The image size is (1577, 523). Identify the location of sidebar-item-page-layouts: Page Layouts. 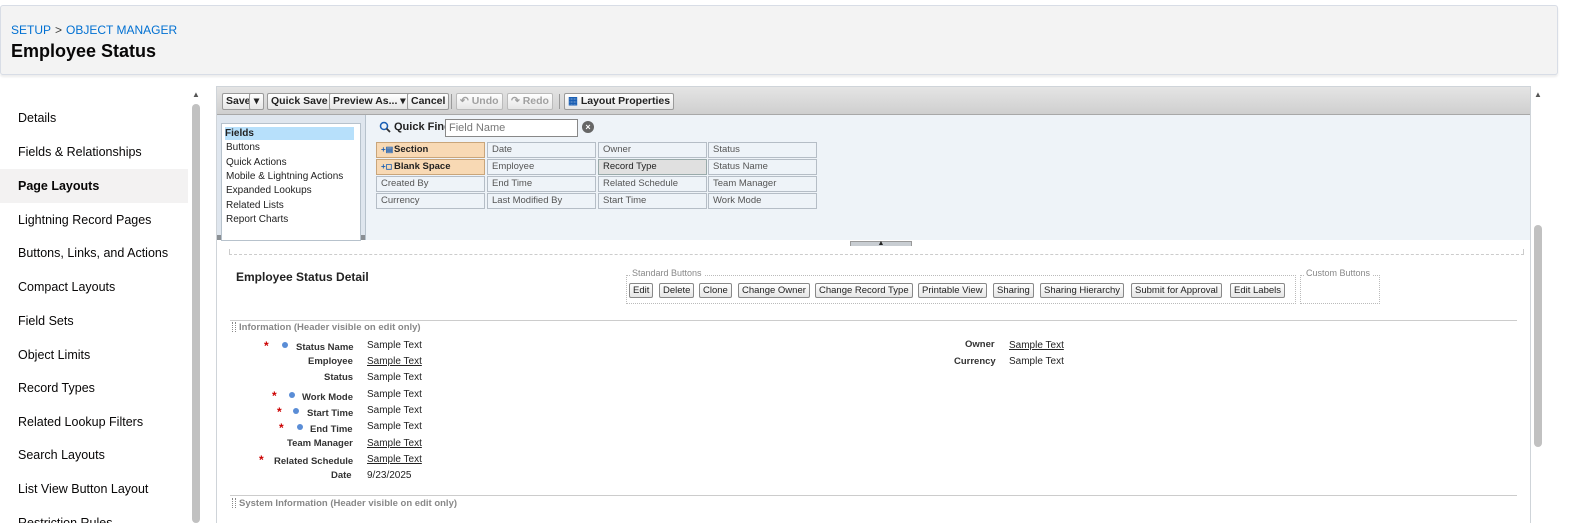
(94, 186).